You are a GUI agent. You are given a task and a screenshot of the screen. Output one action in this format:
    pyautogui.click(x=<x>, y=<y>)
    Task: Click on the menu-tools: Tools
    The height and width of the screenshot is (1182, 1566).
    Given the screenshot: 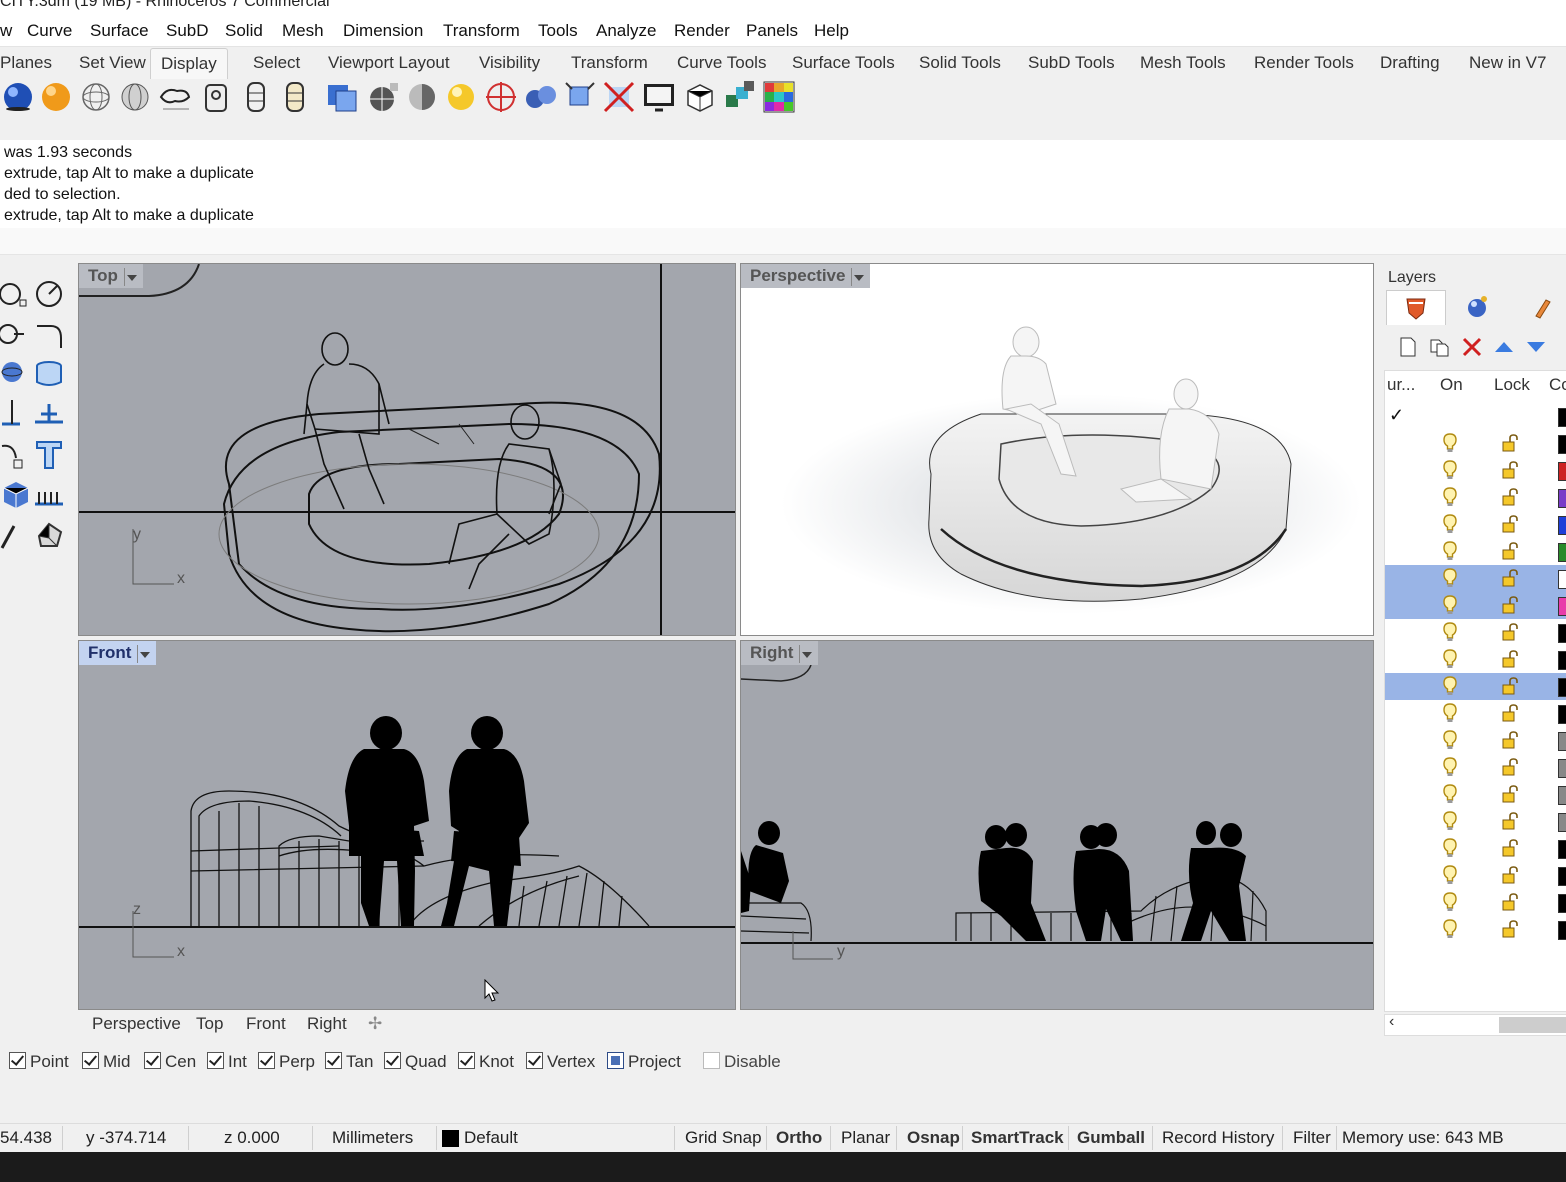 What is the action you would take?
    pyautogui.click(x=558, y=31)
    